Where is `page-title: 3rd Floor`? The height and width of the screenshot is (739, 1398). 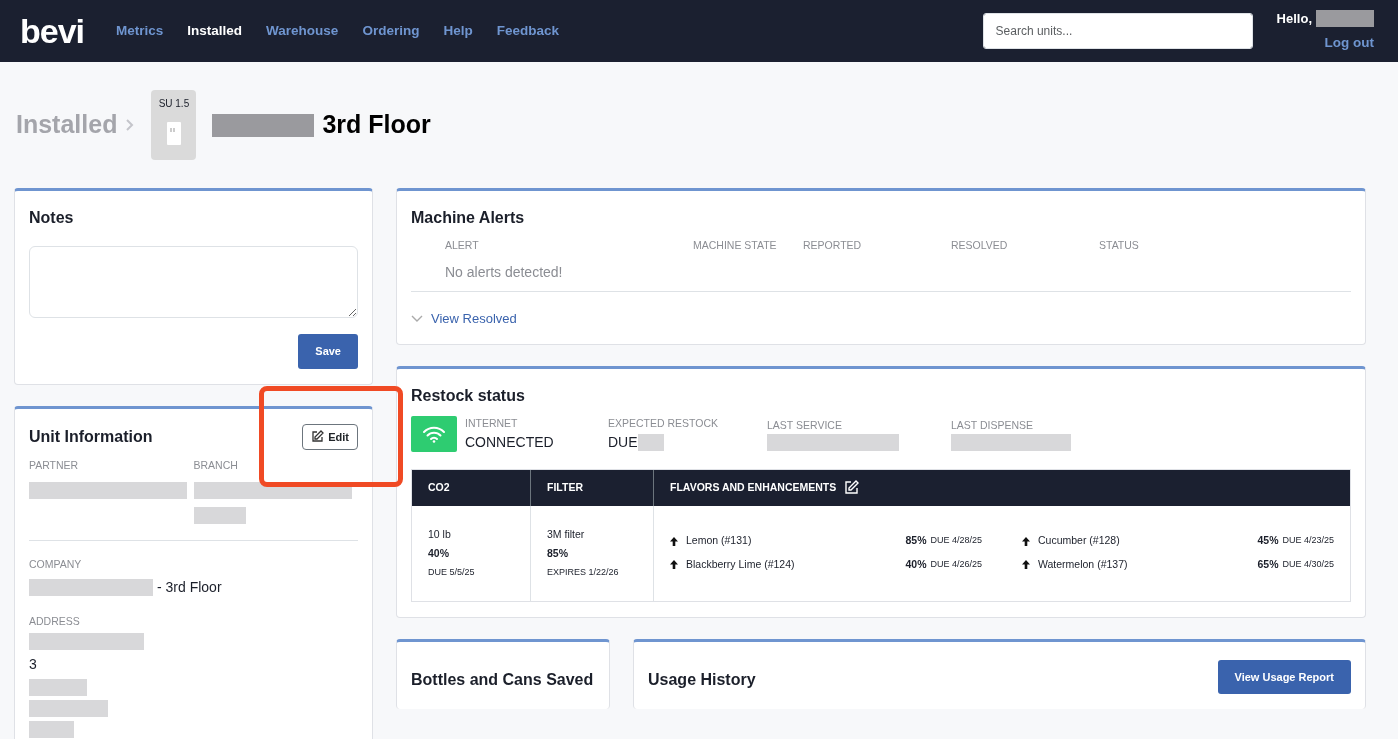
page-title: 3rd Floor is located at coordinates (376, 125).